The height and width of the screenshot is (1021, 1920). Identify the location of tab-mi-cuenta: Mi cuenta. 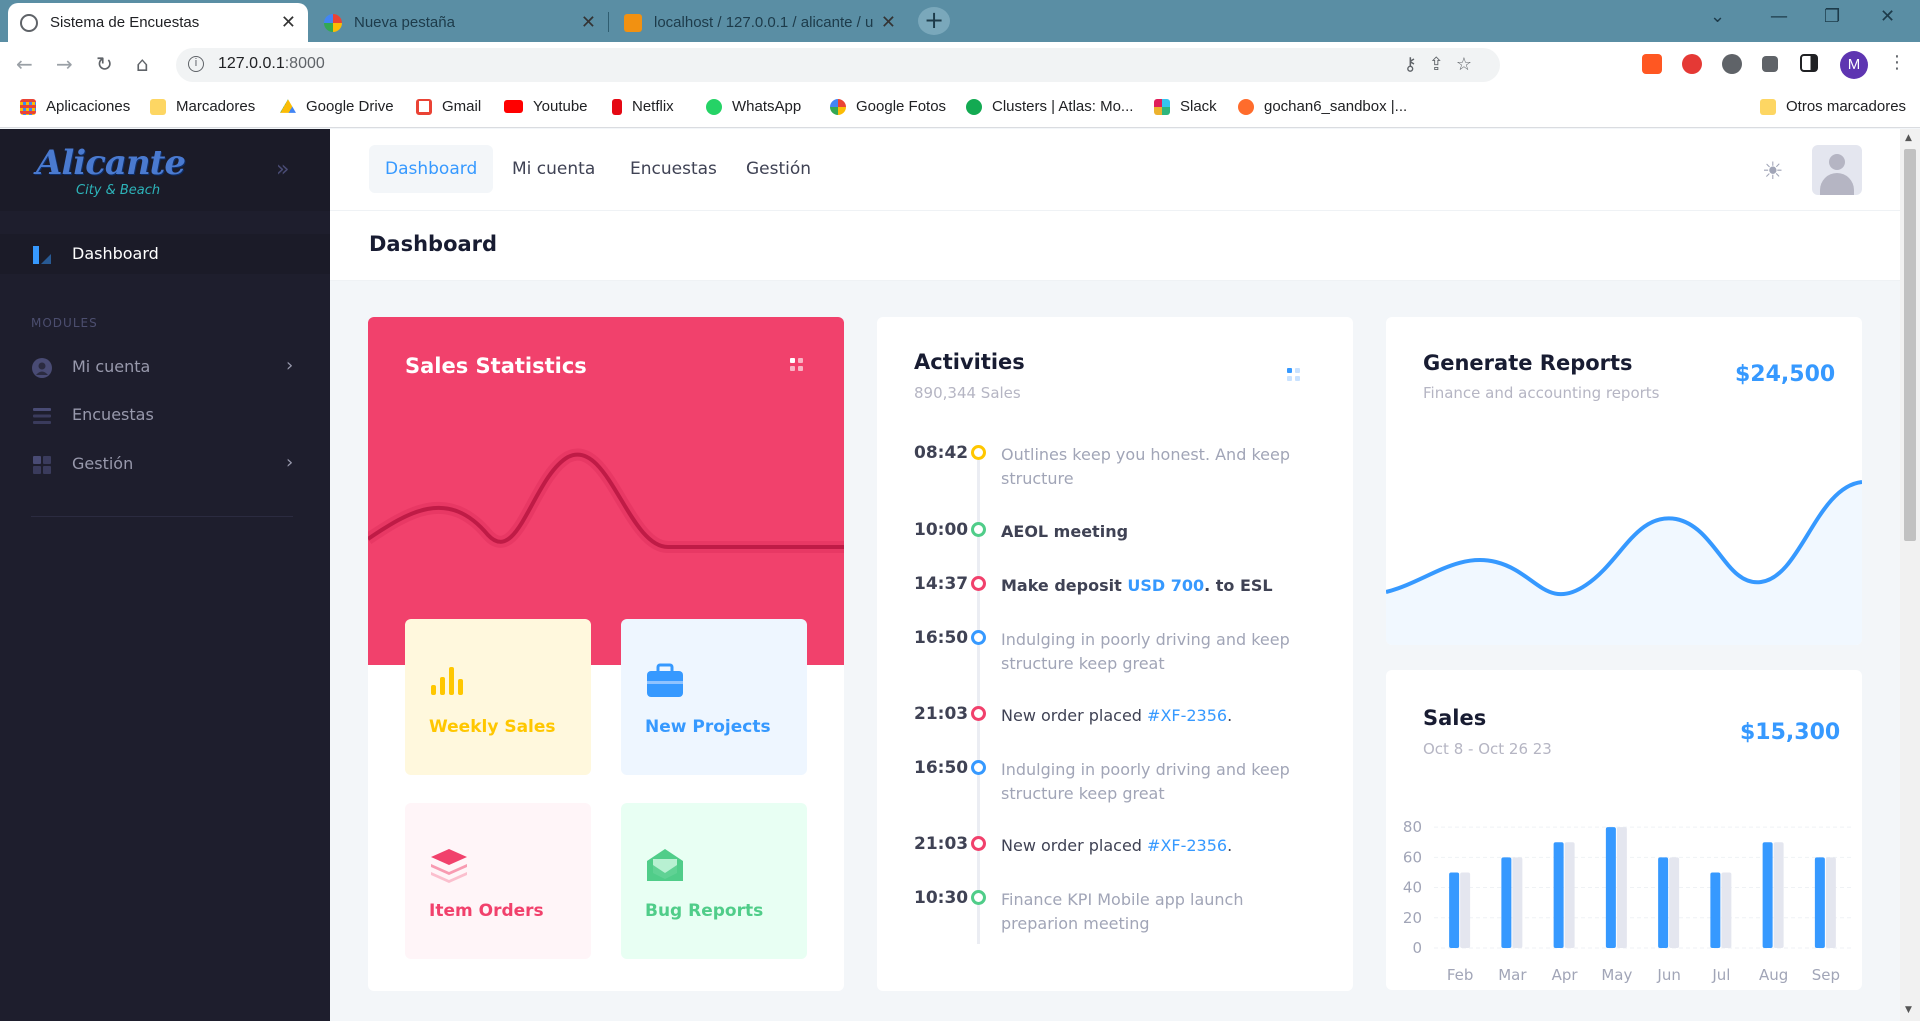
(553, 169).